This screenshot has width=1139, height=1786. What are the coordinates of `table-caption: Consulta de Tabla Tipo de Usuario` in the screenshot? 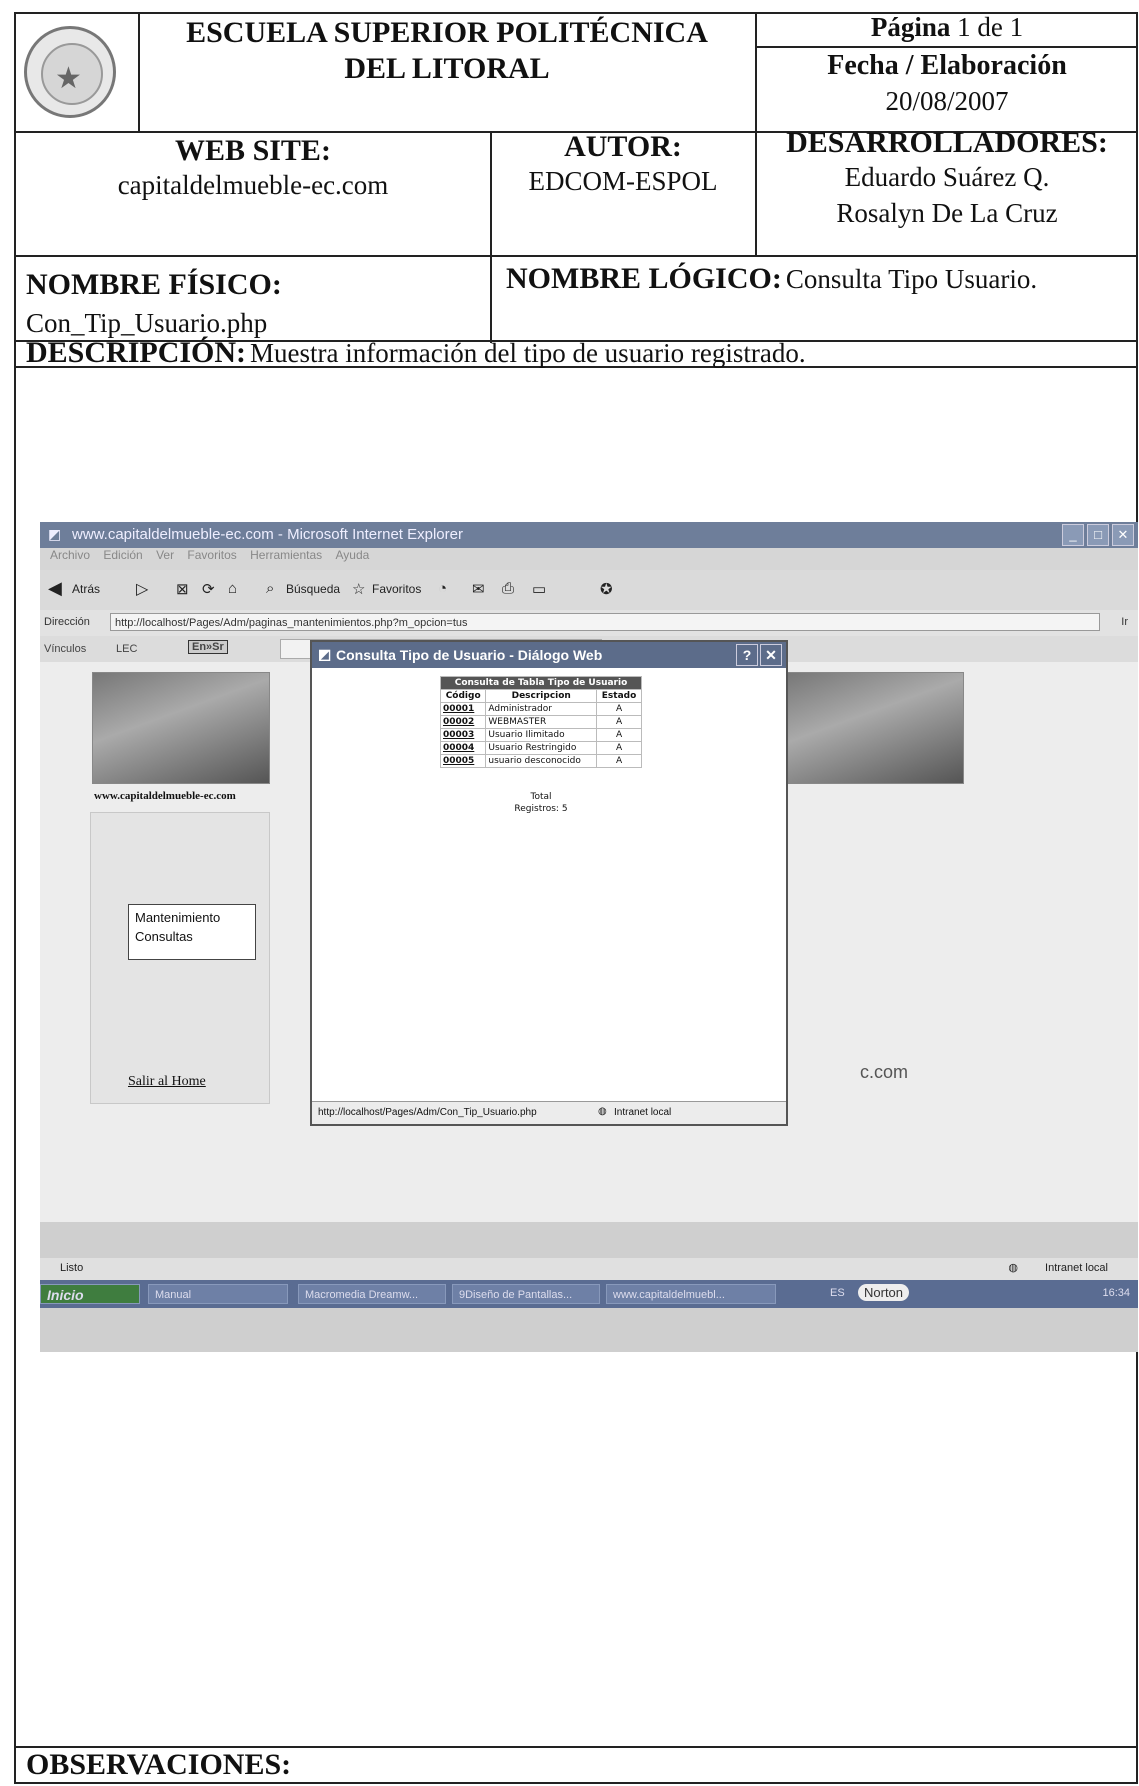 It's located at (541, 683).